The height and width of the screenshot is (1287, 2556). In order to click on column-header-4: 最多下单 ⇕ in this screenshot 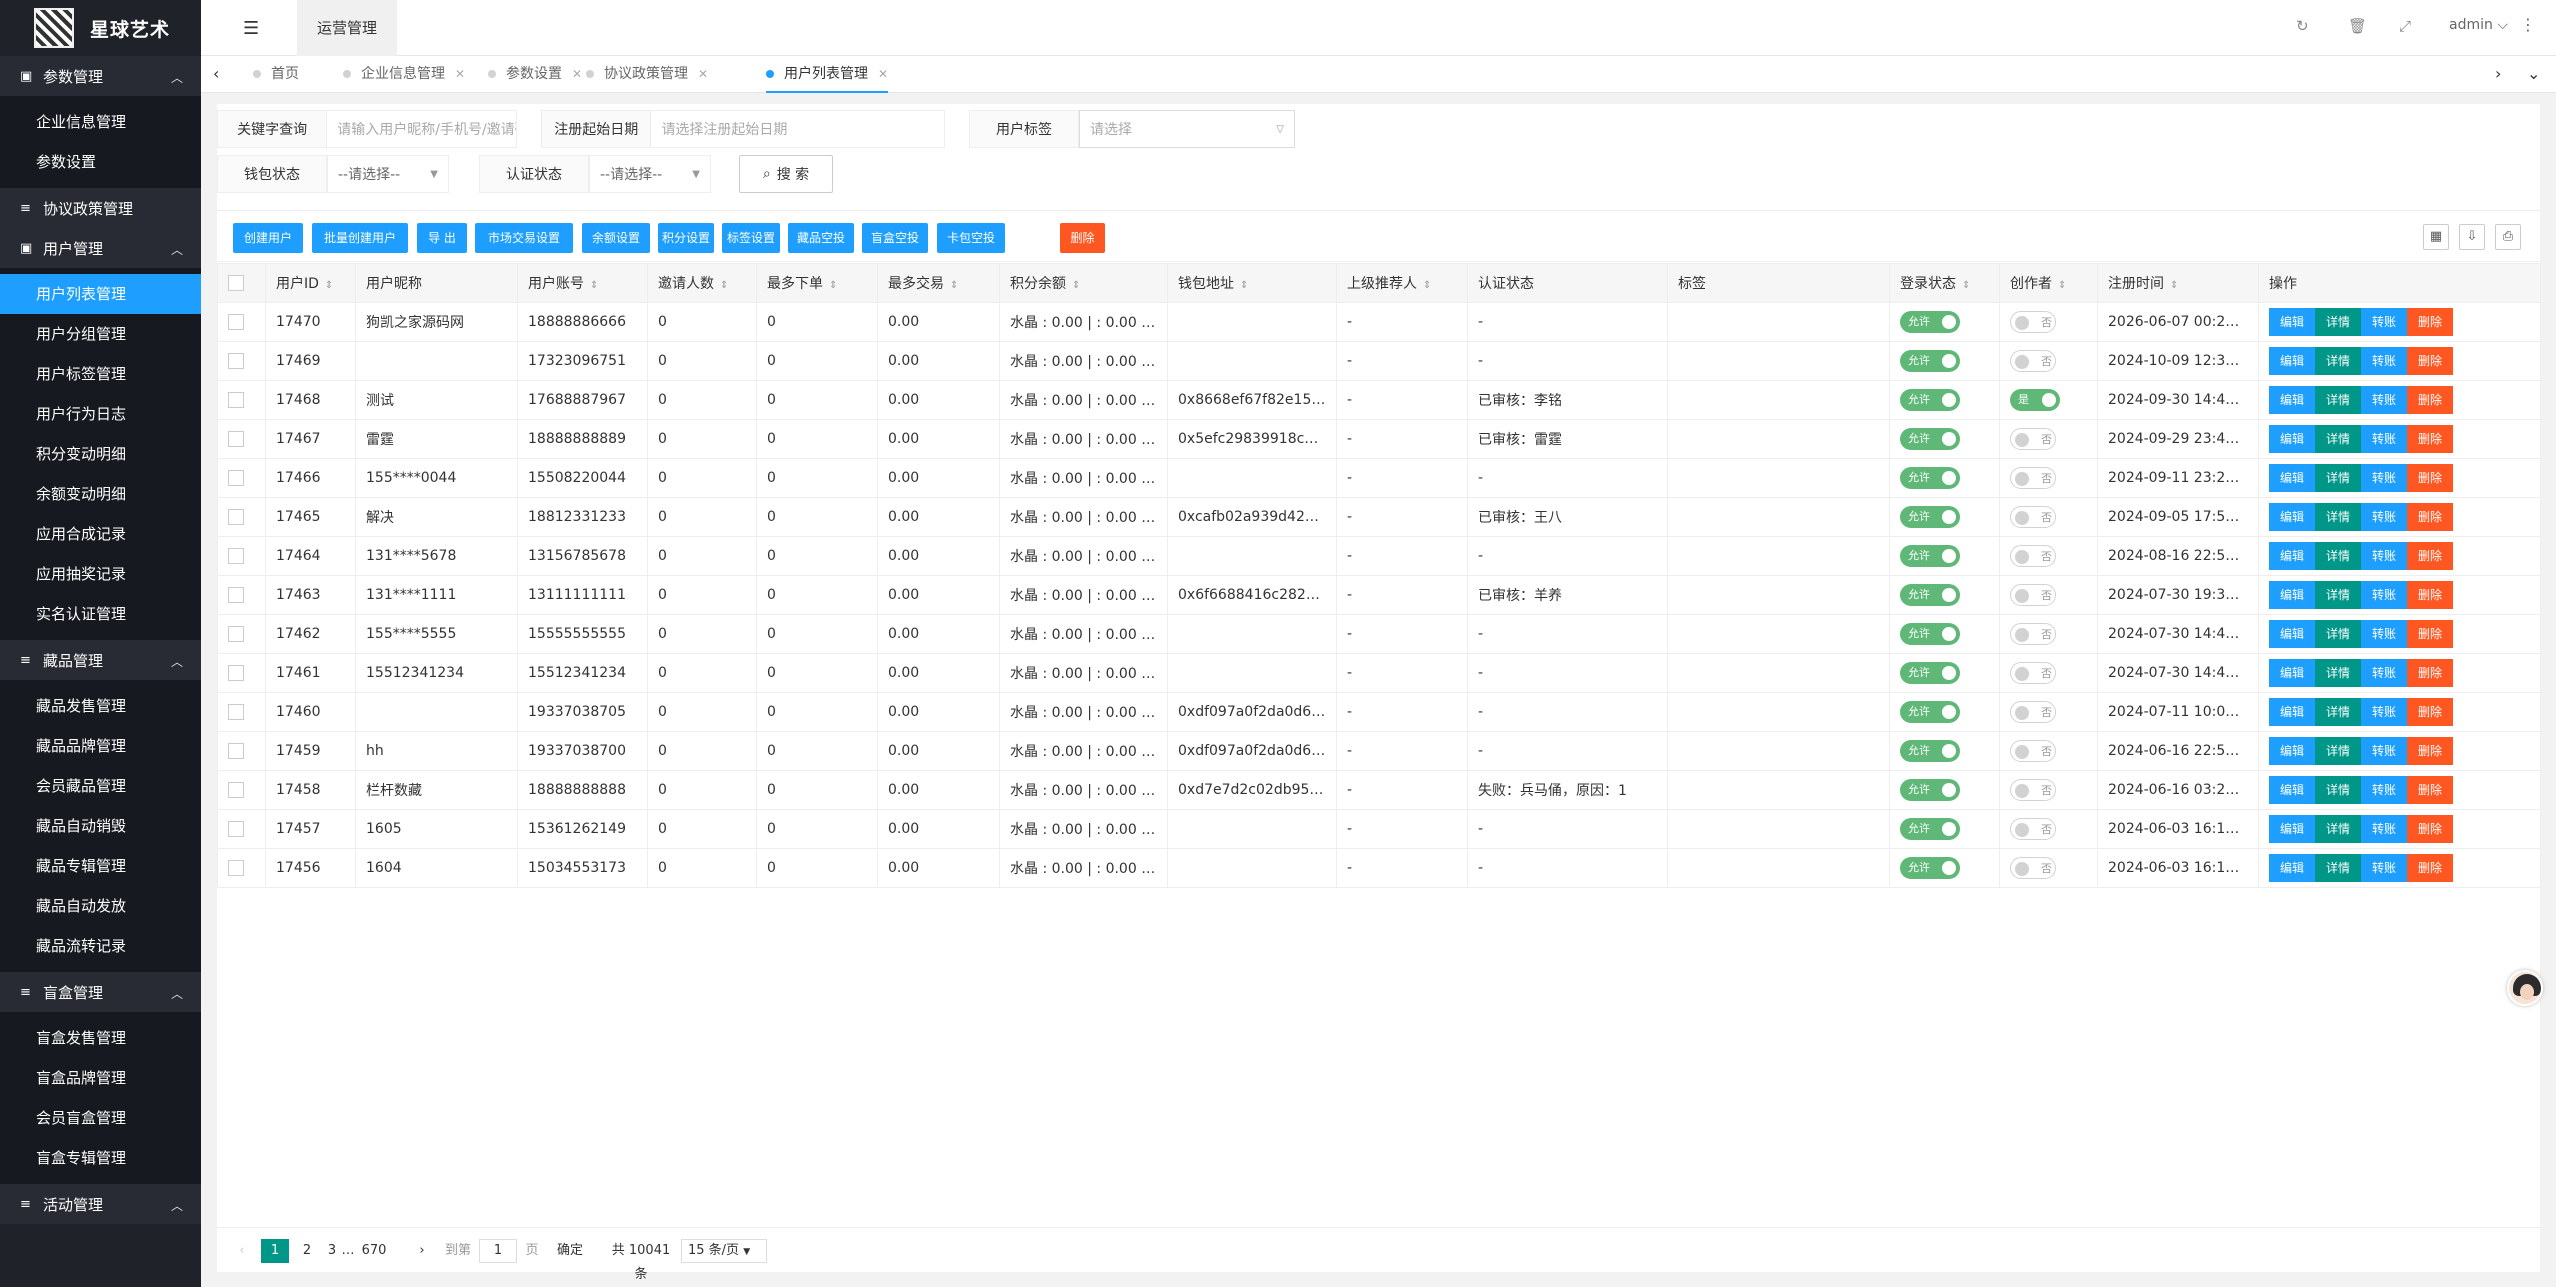, I will do `click(817, 283)`.